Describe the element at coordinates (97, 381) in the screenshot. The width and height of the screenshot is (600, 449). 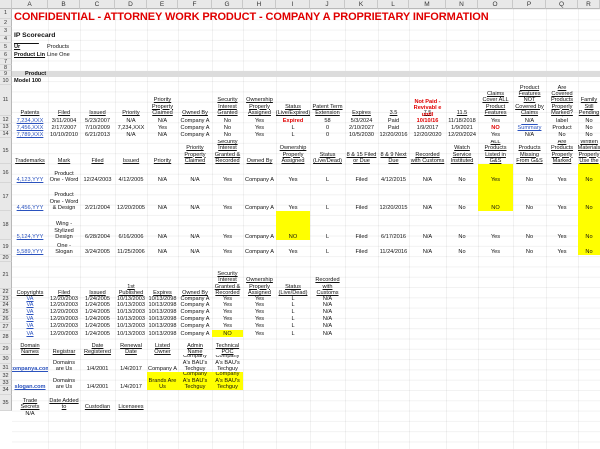
I see `domain-cell: 1/4/2001` at that location.